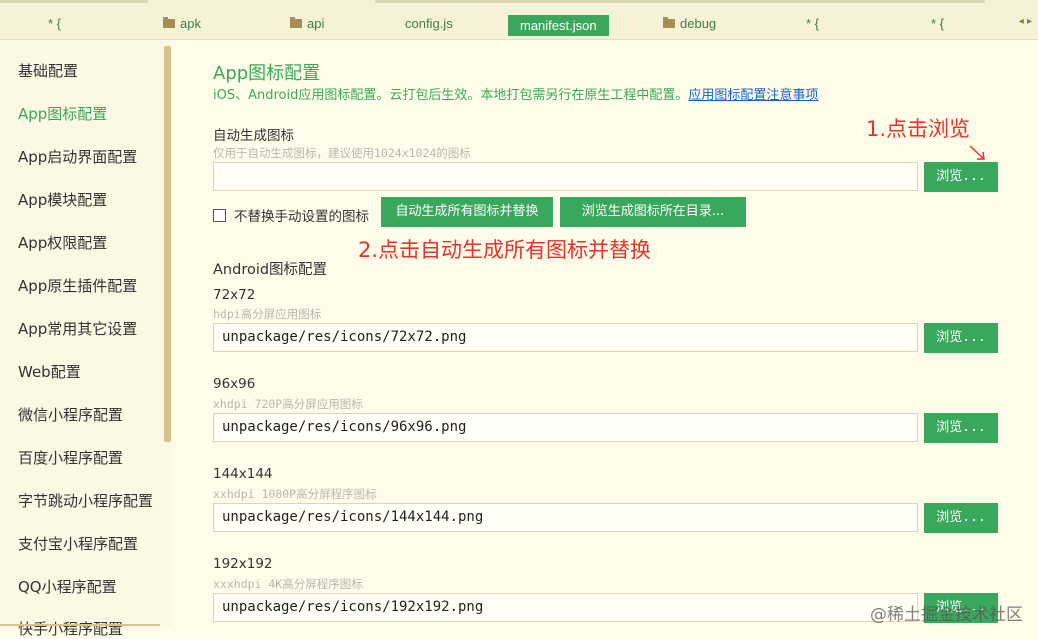 The height and width of the screenshot is (639, 1038). Describe the element at coordinates (565, 607) in the screenshot. I see `icon-192-path-input: unpackage/res/icons/192x192.png` at that location.